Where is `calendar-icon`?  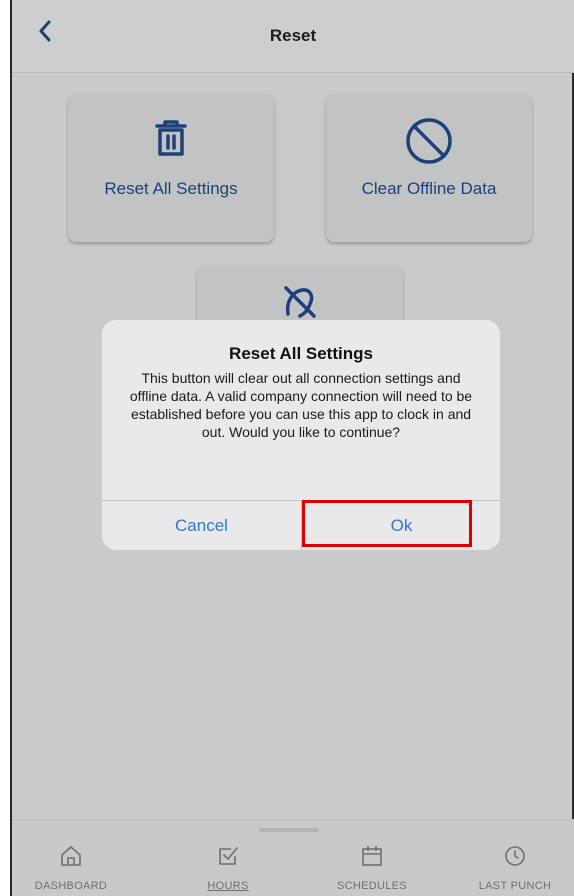
calendar-icon is located at coordinates (372, 856).